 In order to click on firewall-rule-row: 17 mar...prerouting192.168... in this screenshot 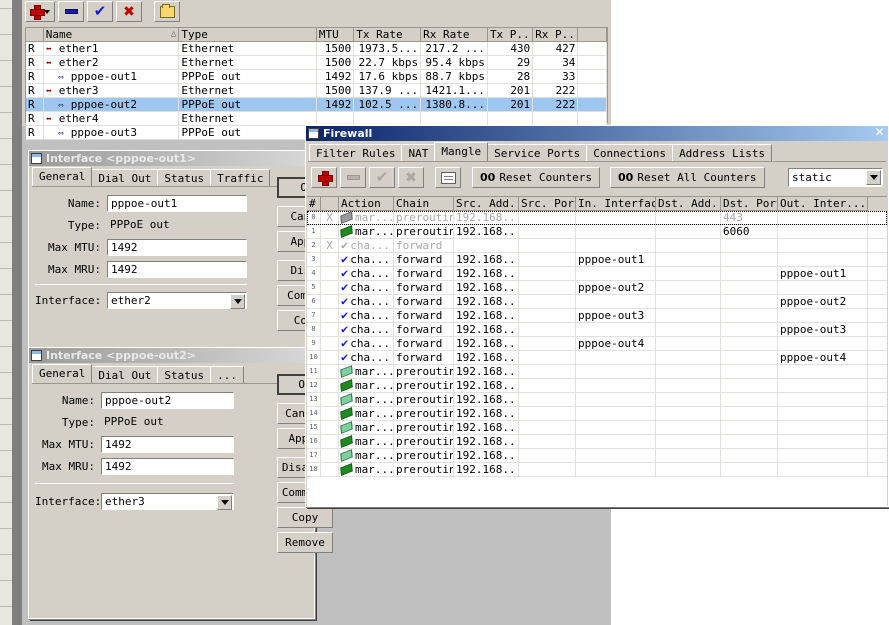, I will do `click(597, 456)`.